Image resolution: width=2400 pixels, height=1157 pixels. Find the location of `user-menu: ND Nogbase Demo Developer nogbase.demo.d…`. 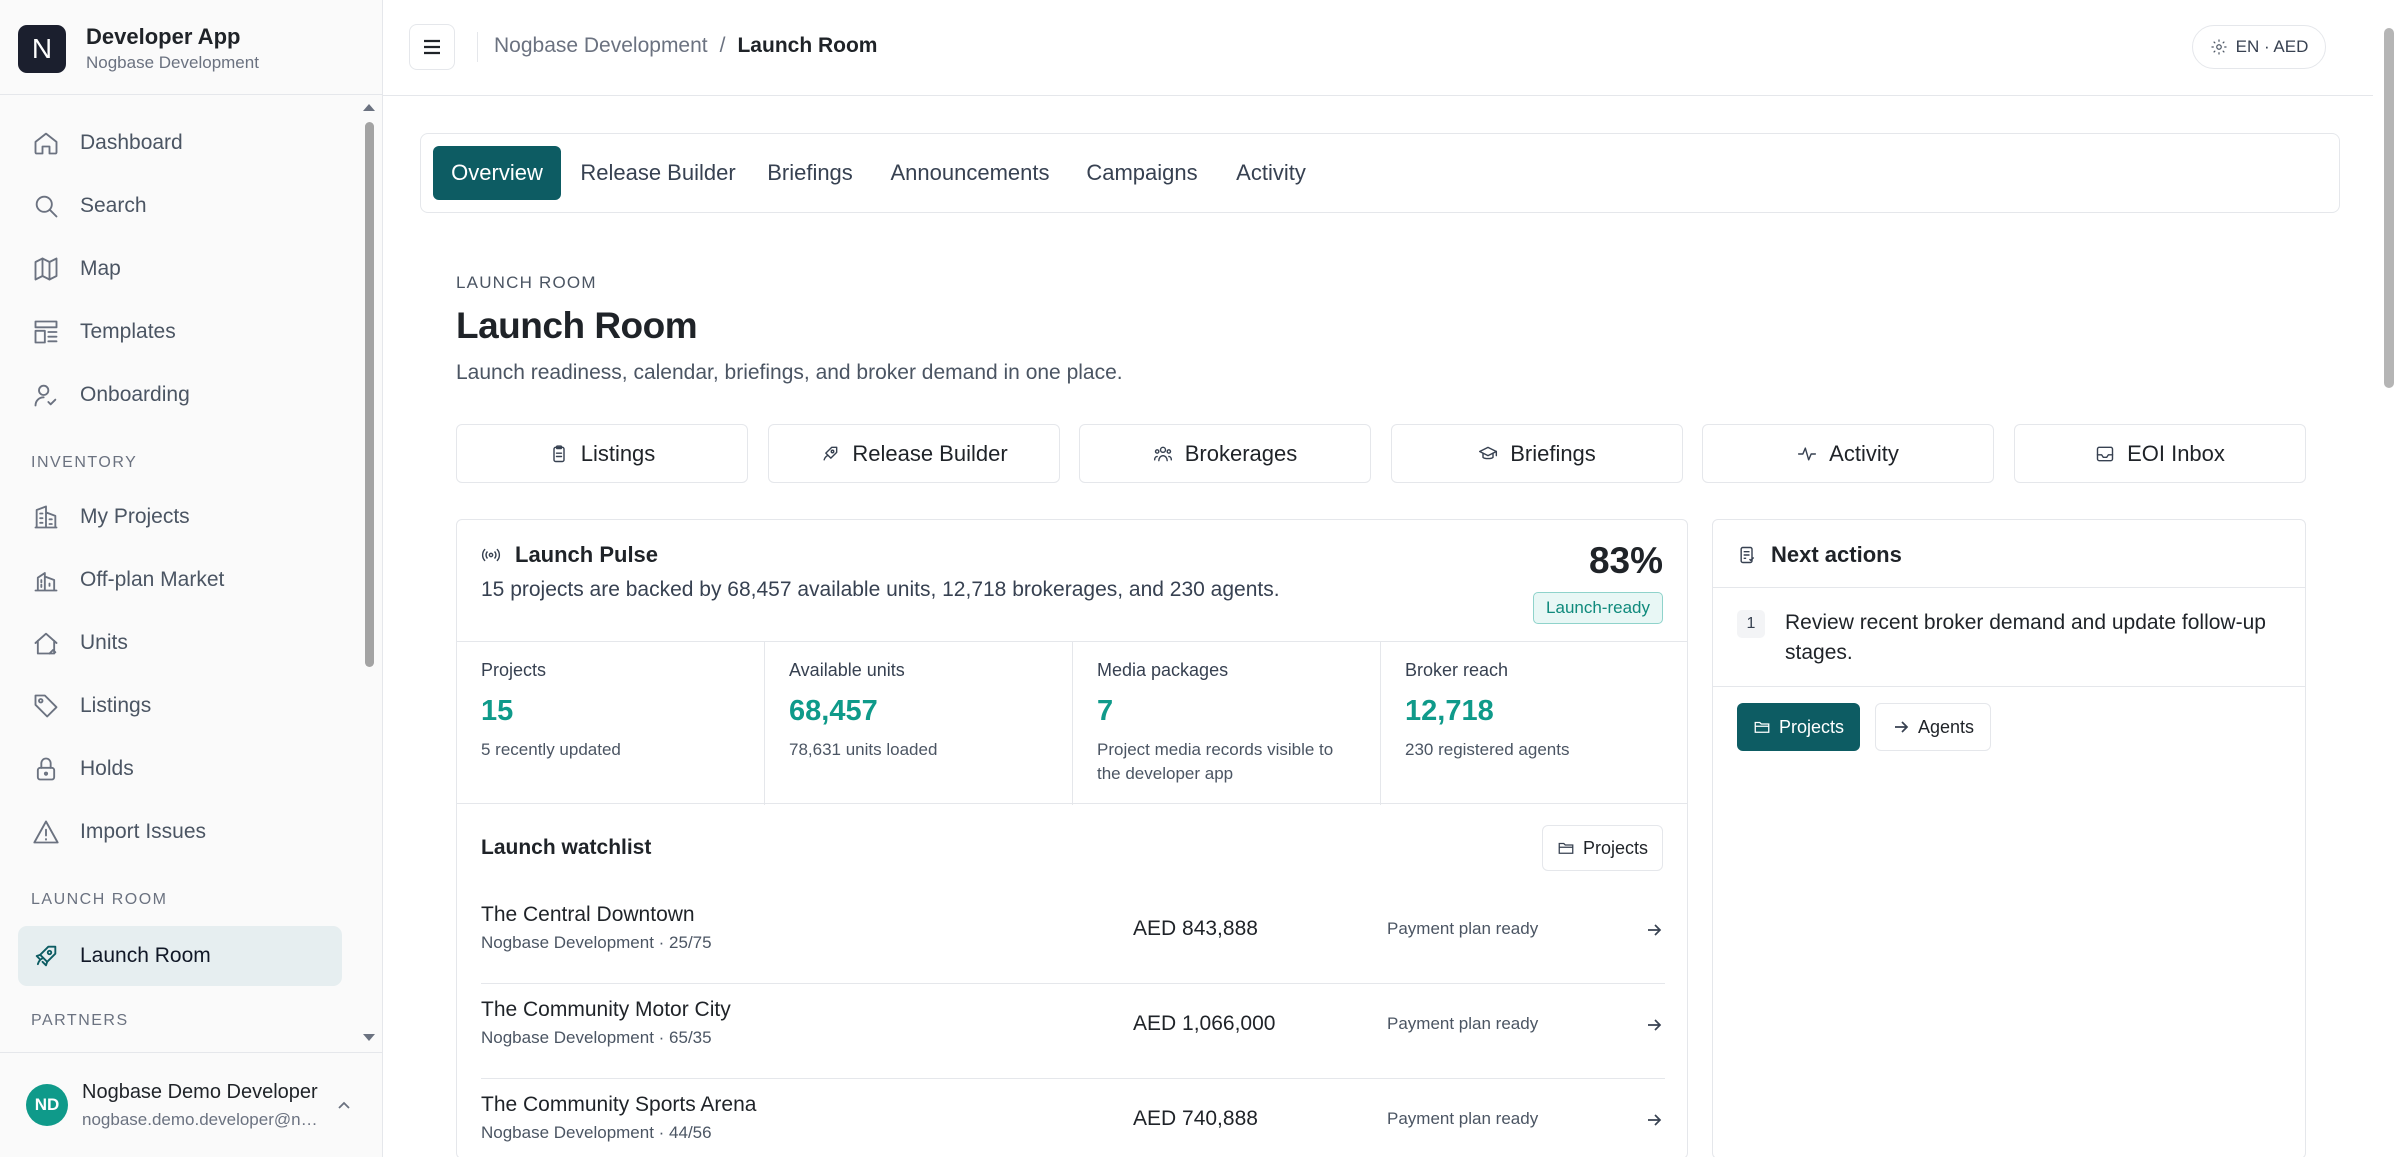

user-menu: ND Nogbase Demo Developer nogbase.demo.d… is located at coordinates (191, 1104).